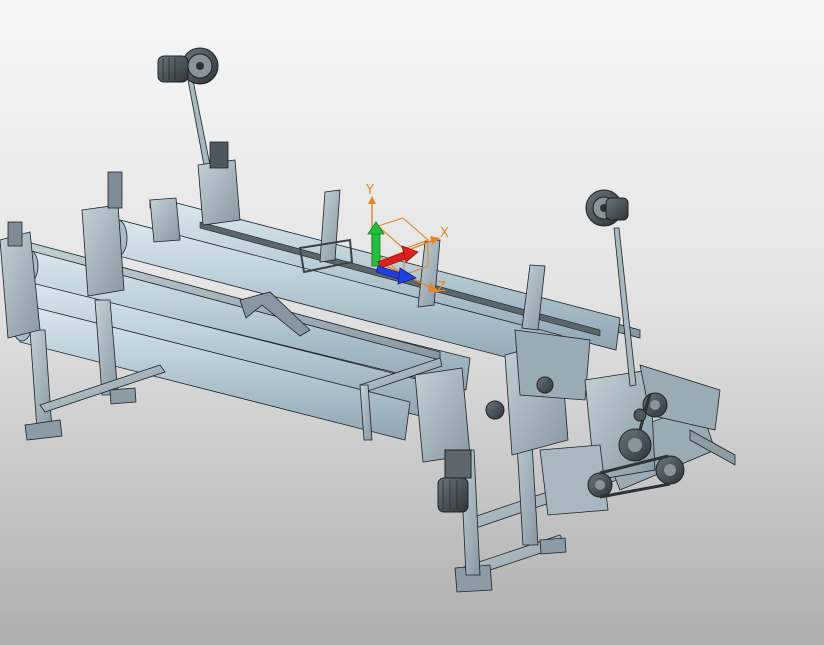 Image resolution: width=824 pixels, height=645 pixels. Describe the element at coordinates (441, 287) in the screenshot. I see `axis-label-z: Z` at that location.